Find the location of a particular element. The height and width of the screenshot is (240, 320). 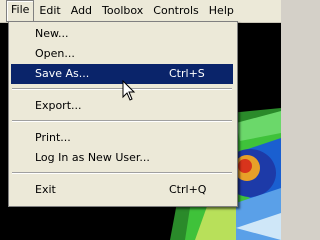

menu-item-exit: Exit Ctrl+Q is located at coordinates (122, 190).